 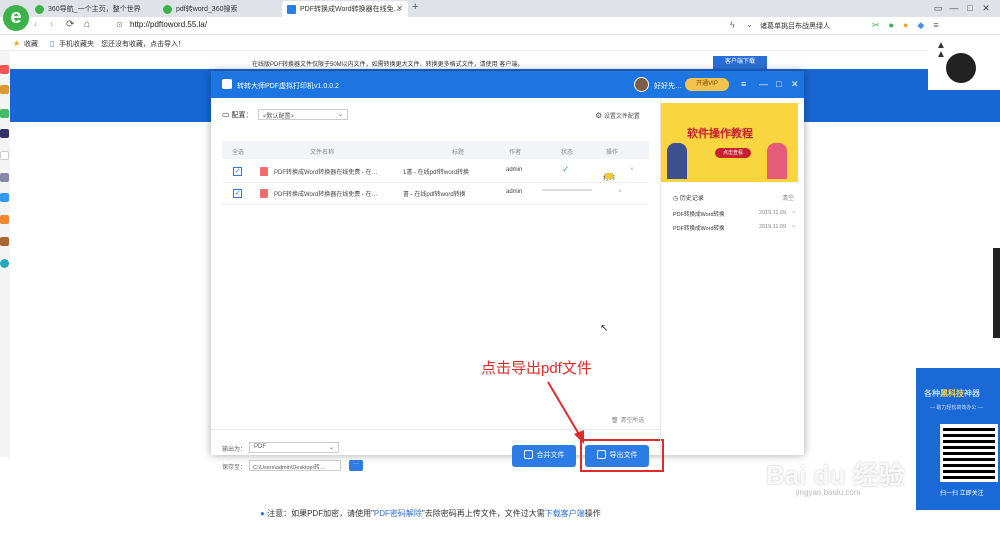 I want to click on forward-icon: ›, so click(x=51, y=24).